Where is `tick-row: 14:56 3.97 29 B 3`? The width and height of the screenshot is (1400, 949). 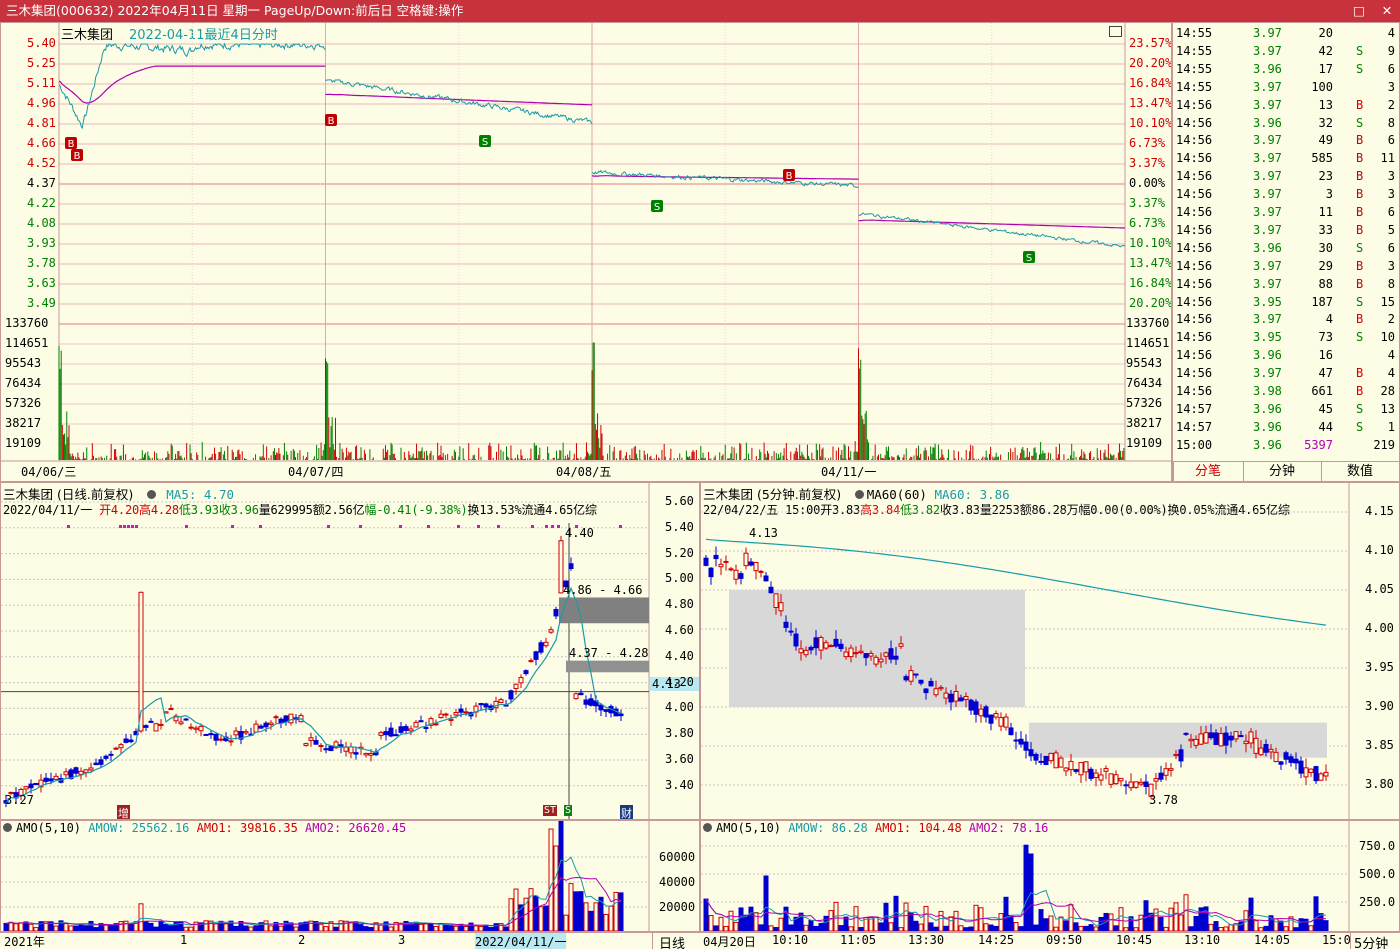 tick-row: 14:56 3.97 29 B 3 is located at coordinates (1284, 266).